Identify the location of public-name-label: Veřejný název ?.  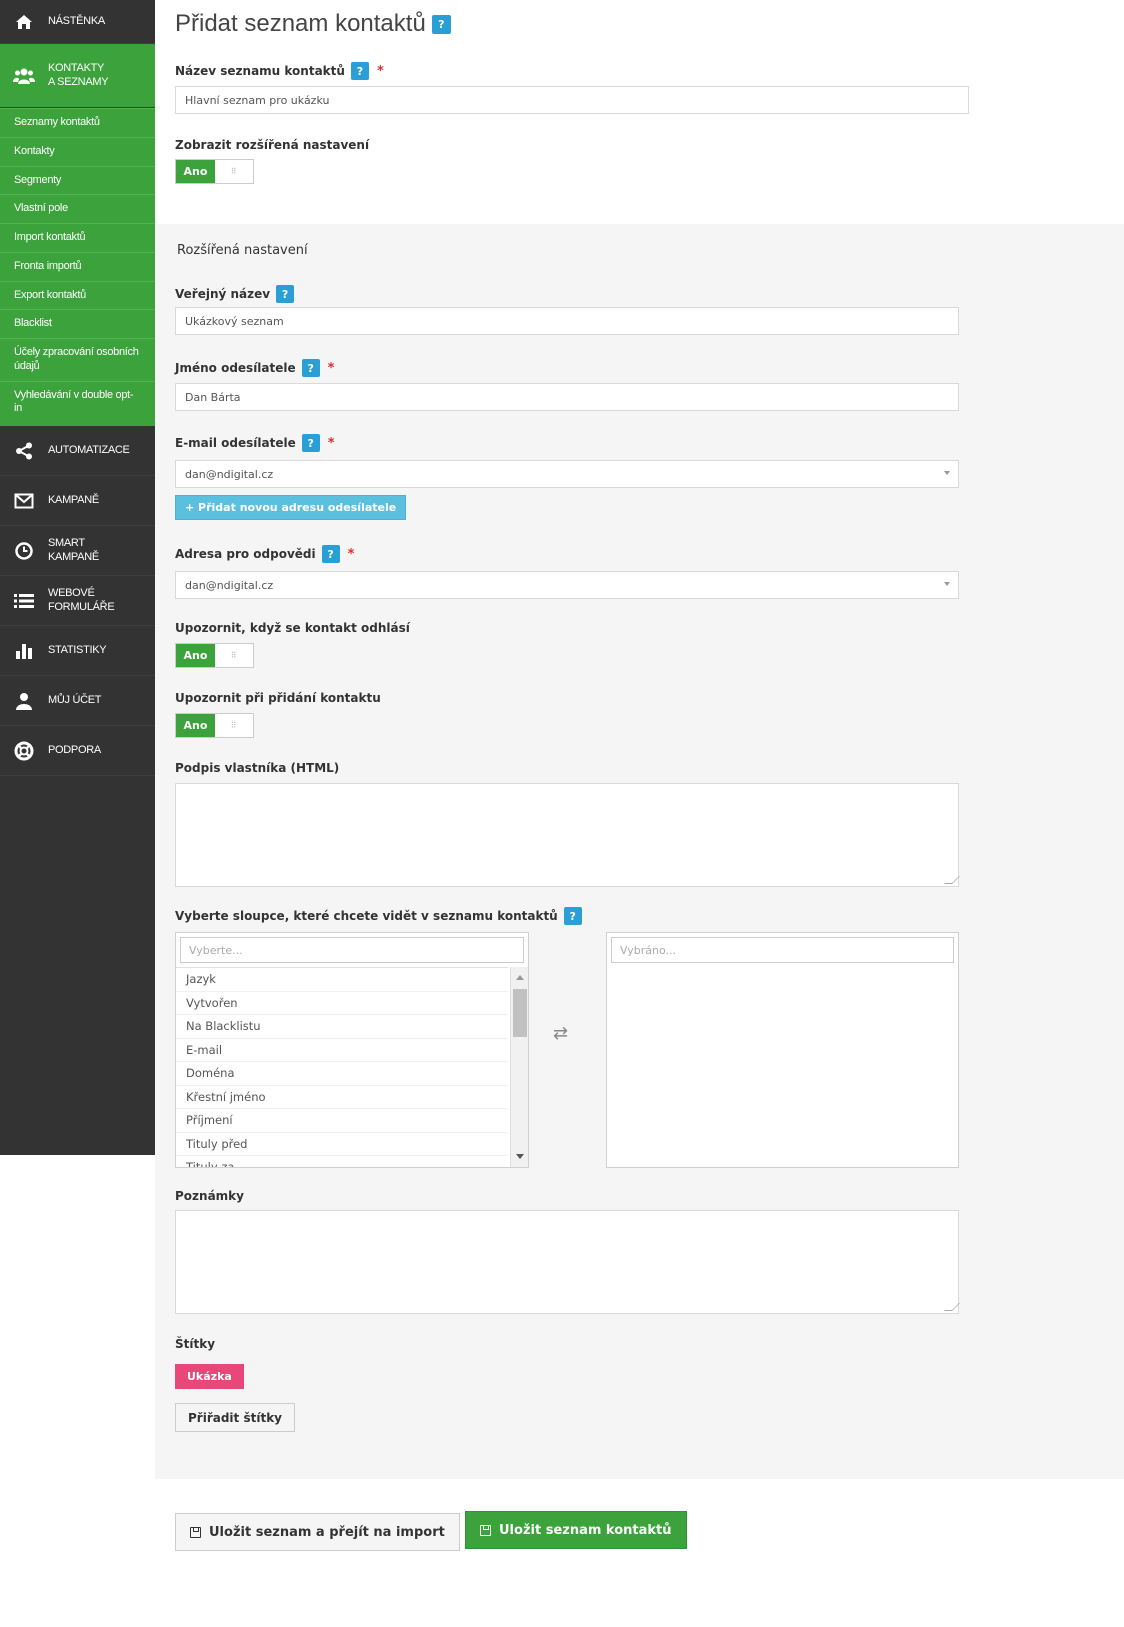
(235, 294).